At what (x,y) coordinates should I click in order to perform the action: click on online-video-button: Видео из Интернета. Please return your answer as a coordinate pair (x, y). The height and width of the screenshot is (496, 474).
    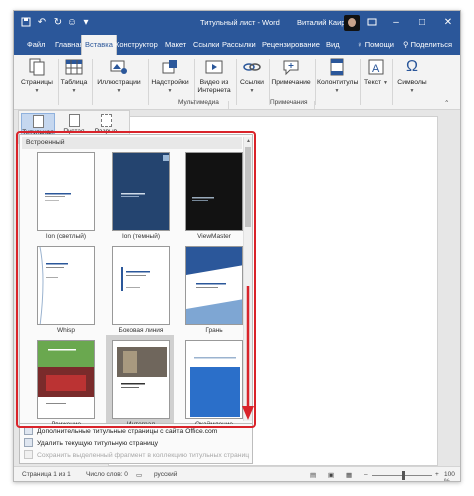
    Looking at the image, I should click on (214, 76).